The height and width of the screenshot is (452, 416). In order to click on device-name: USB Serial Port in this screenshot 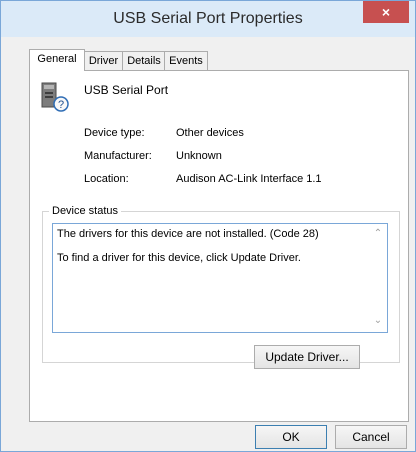, I will do `click(126, 90)`.